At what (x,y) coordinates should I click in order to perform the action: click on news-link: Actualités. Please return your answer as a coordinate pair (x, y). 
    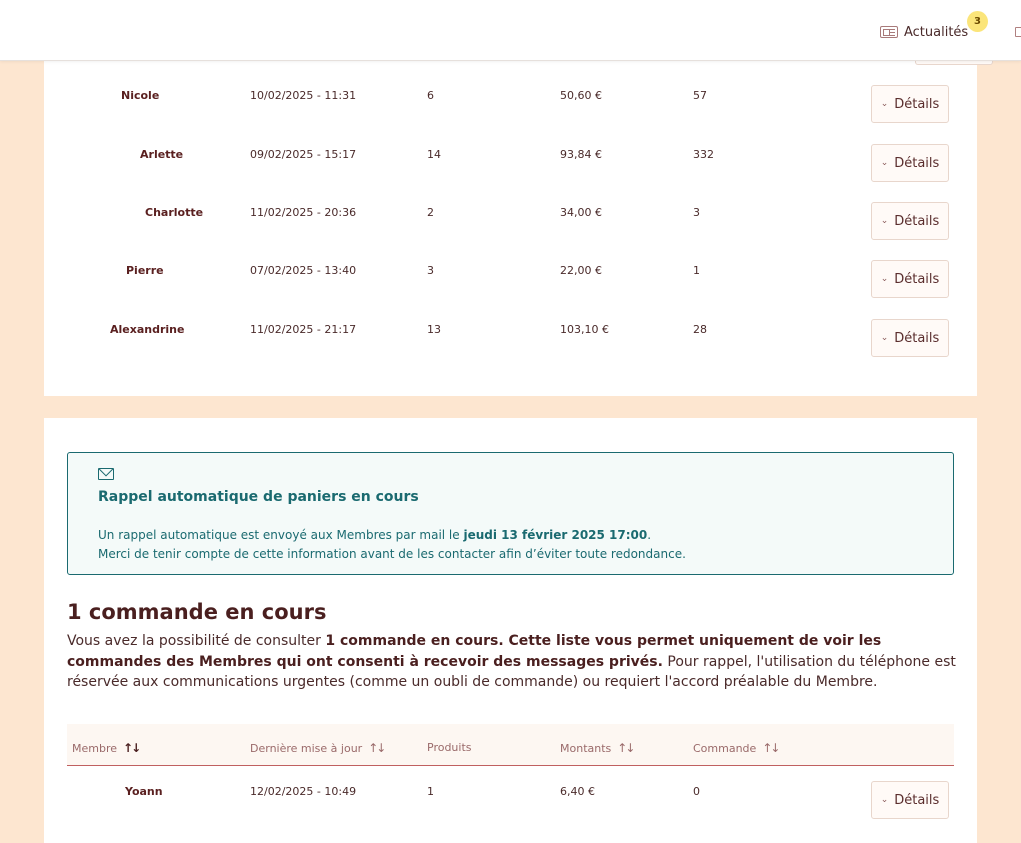
    Looking at the image, I should click on (924, 32).